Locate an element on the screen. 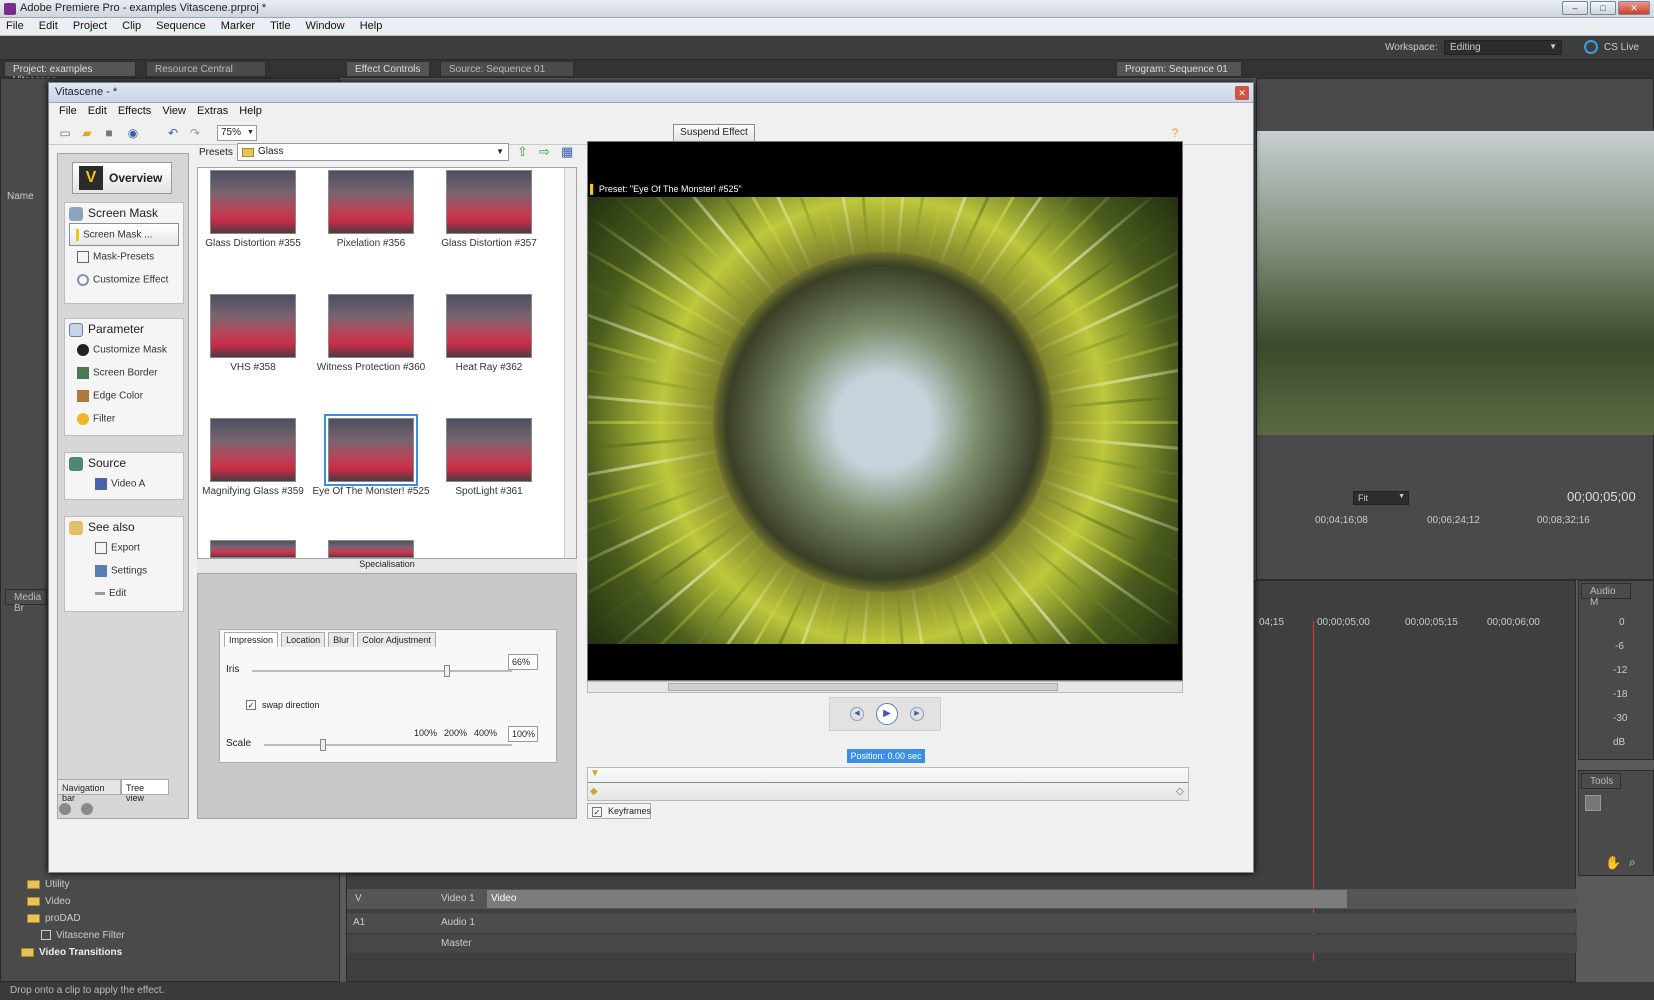  zoom-tool-icon: ⌕ is located at coordinates (1632, 862).